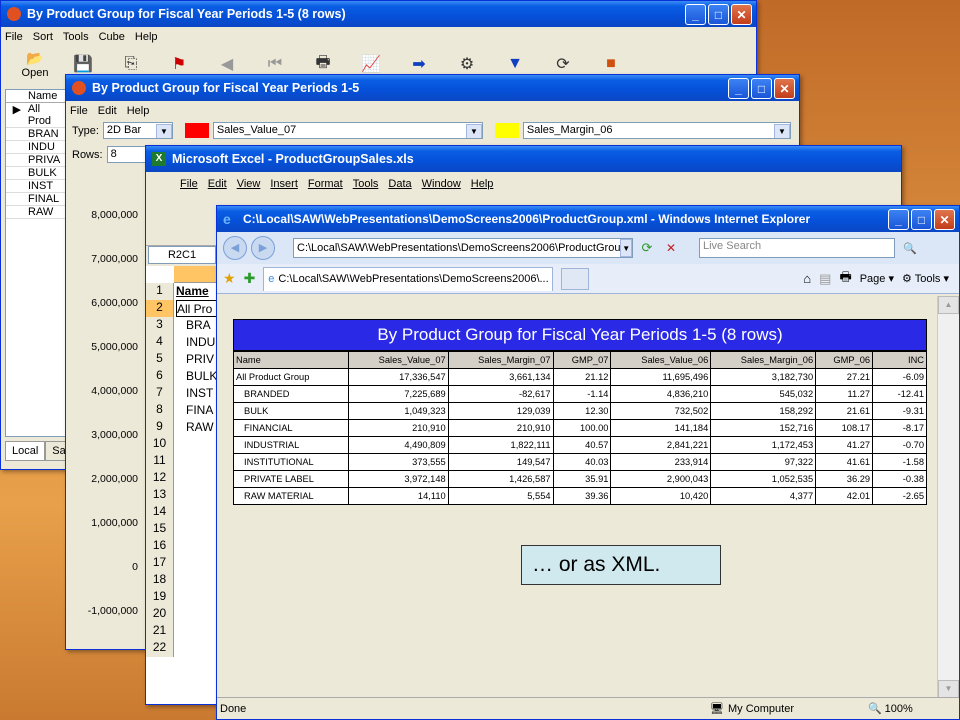  I want to click on menu-window: Window, so click(441, 184).